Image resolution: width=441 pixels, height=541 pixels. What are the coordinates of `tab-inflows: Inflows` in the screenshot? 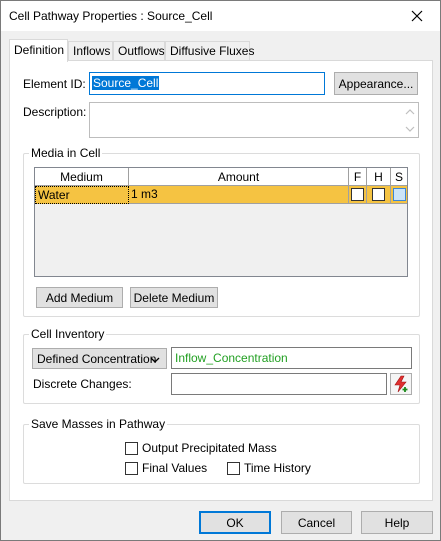 It's located at (90, 51).